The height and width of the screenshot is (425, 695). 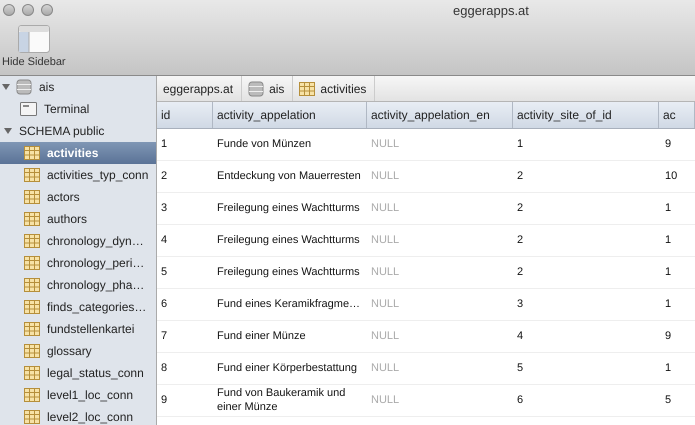 I want to click on sidebar-item: authors, so click(x=78, y=219).